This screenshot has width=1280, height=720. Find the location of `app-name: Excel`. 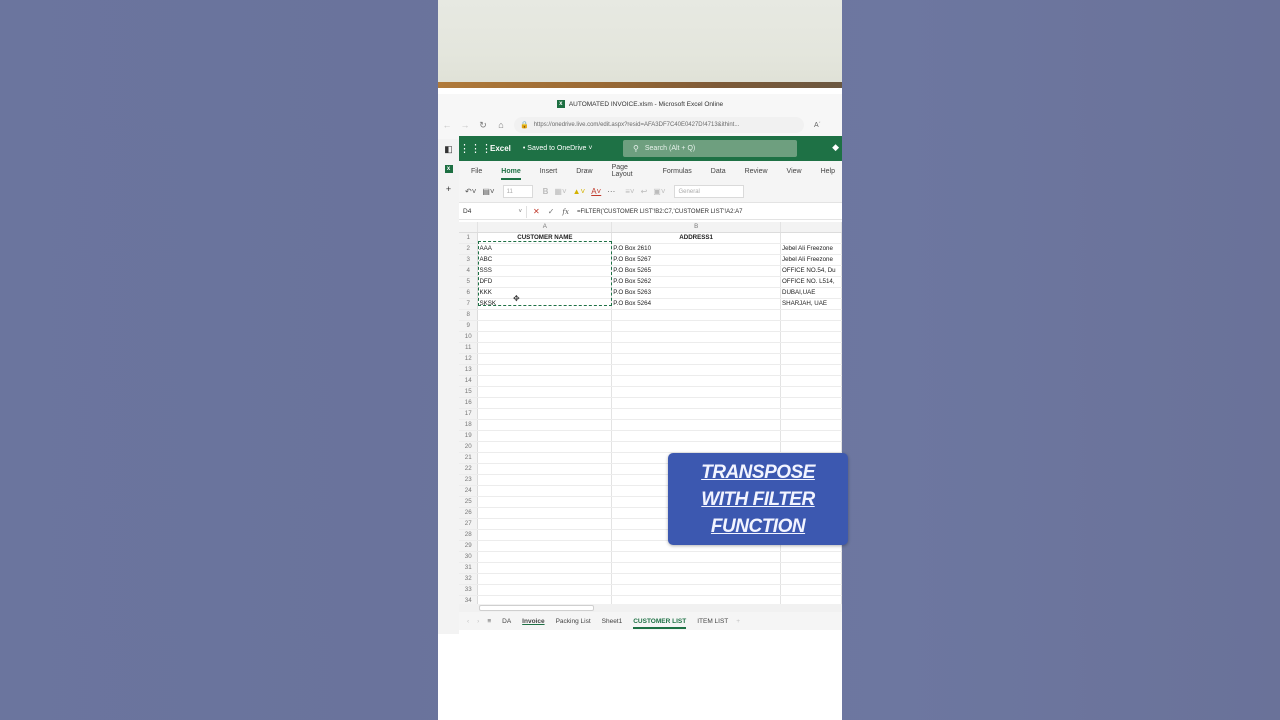

app-name: Excel is located at coordinates (500, 148).